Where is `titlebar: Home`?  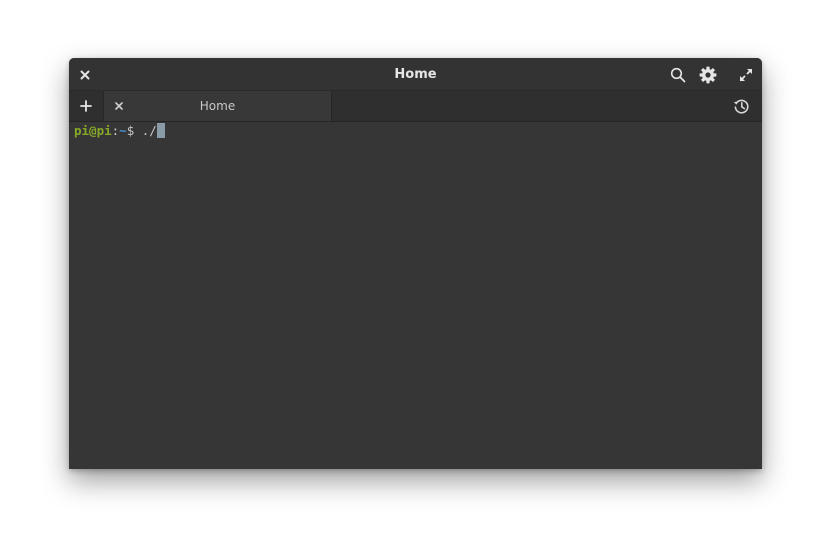
titlebar: Home is located at coordinates (415, 74).